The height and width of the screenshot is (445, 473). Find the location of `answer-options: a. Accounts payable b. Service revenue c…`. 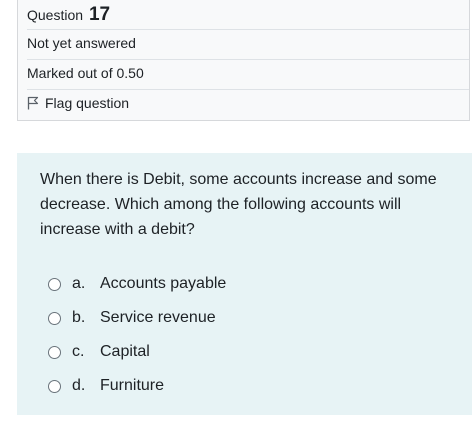

answer-options: a. Accounts payable b. Service revenue c… is located at coordinates (137, 335).